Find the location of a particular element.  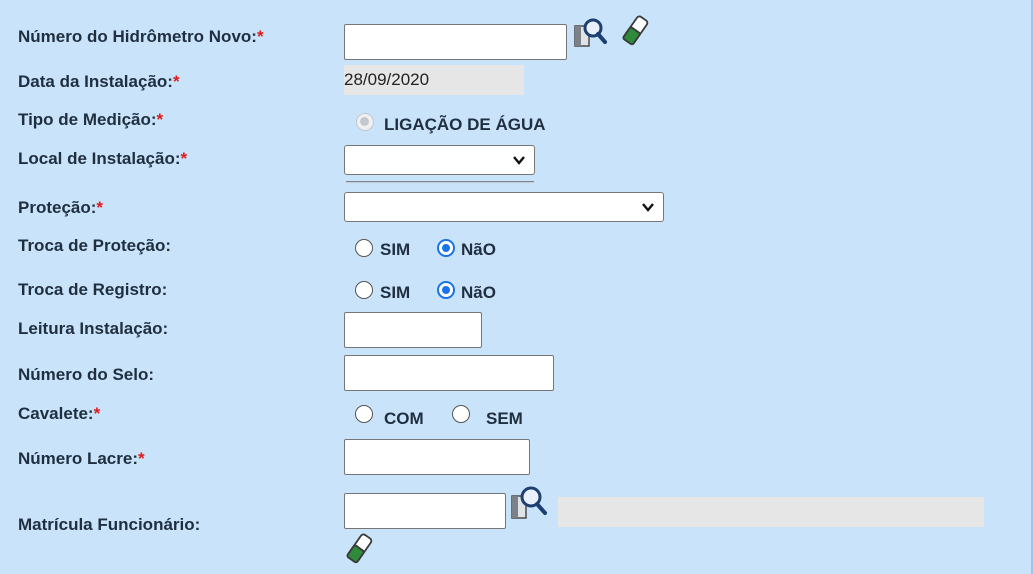

matricula-input is located at coordinates (425, 511).